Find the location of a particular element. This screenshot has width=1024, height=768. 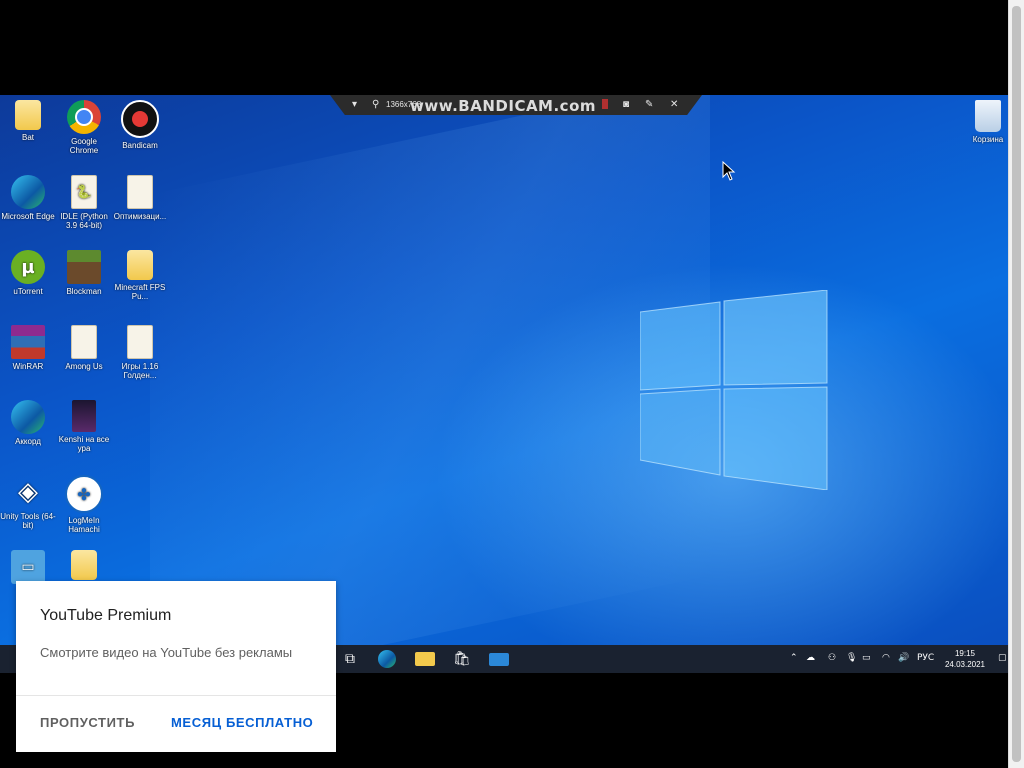

desktop-icon: Blockman is located at coordinates (84, 273).